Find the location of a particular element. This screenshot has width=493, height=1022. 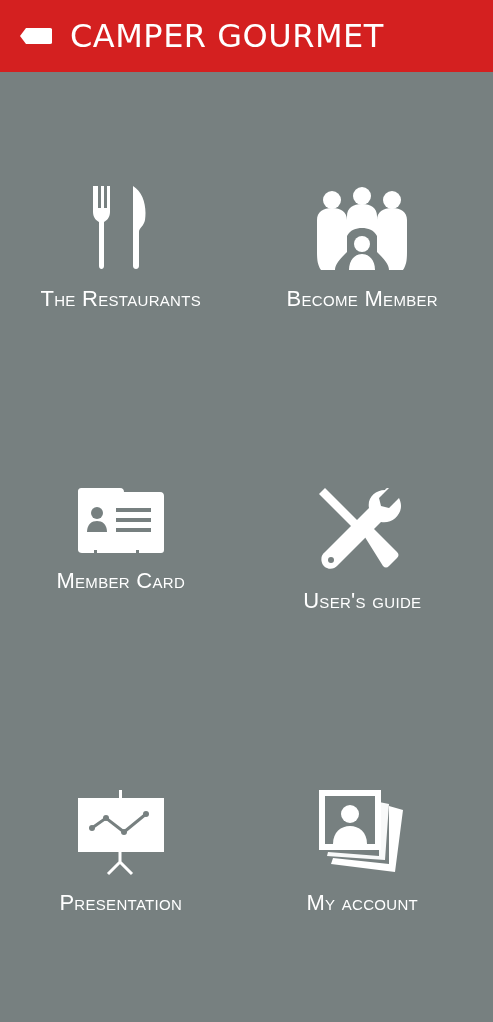

menu-tile: Member Card is located at coordinates (121, 541).